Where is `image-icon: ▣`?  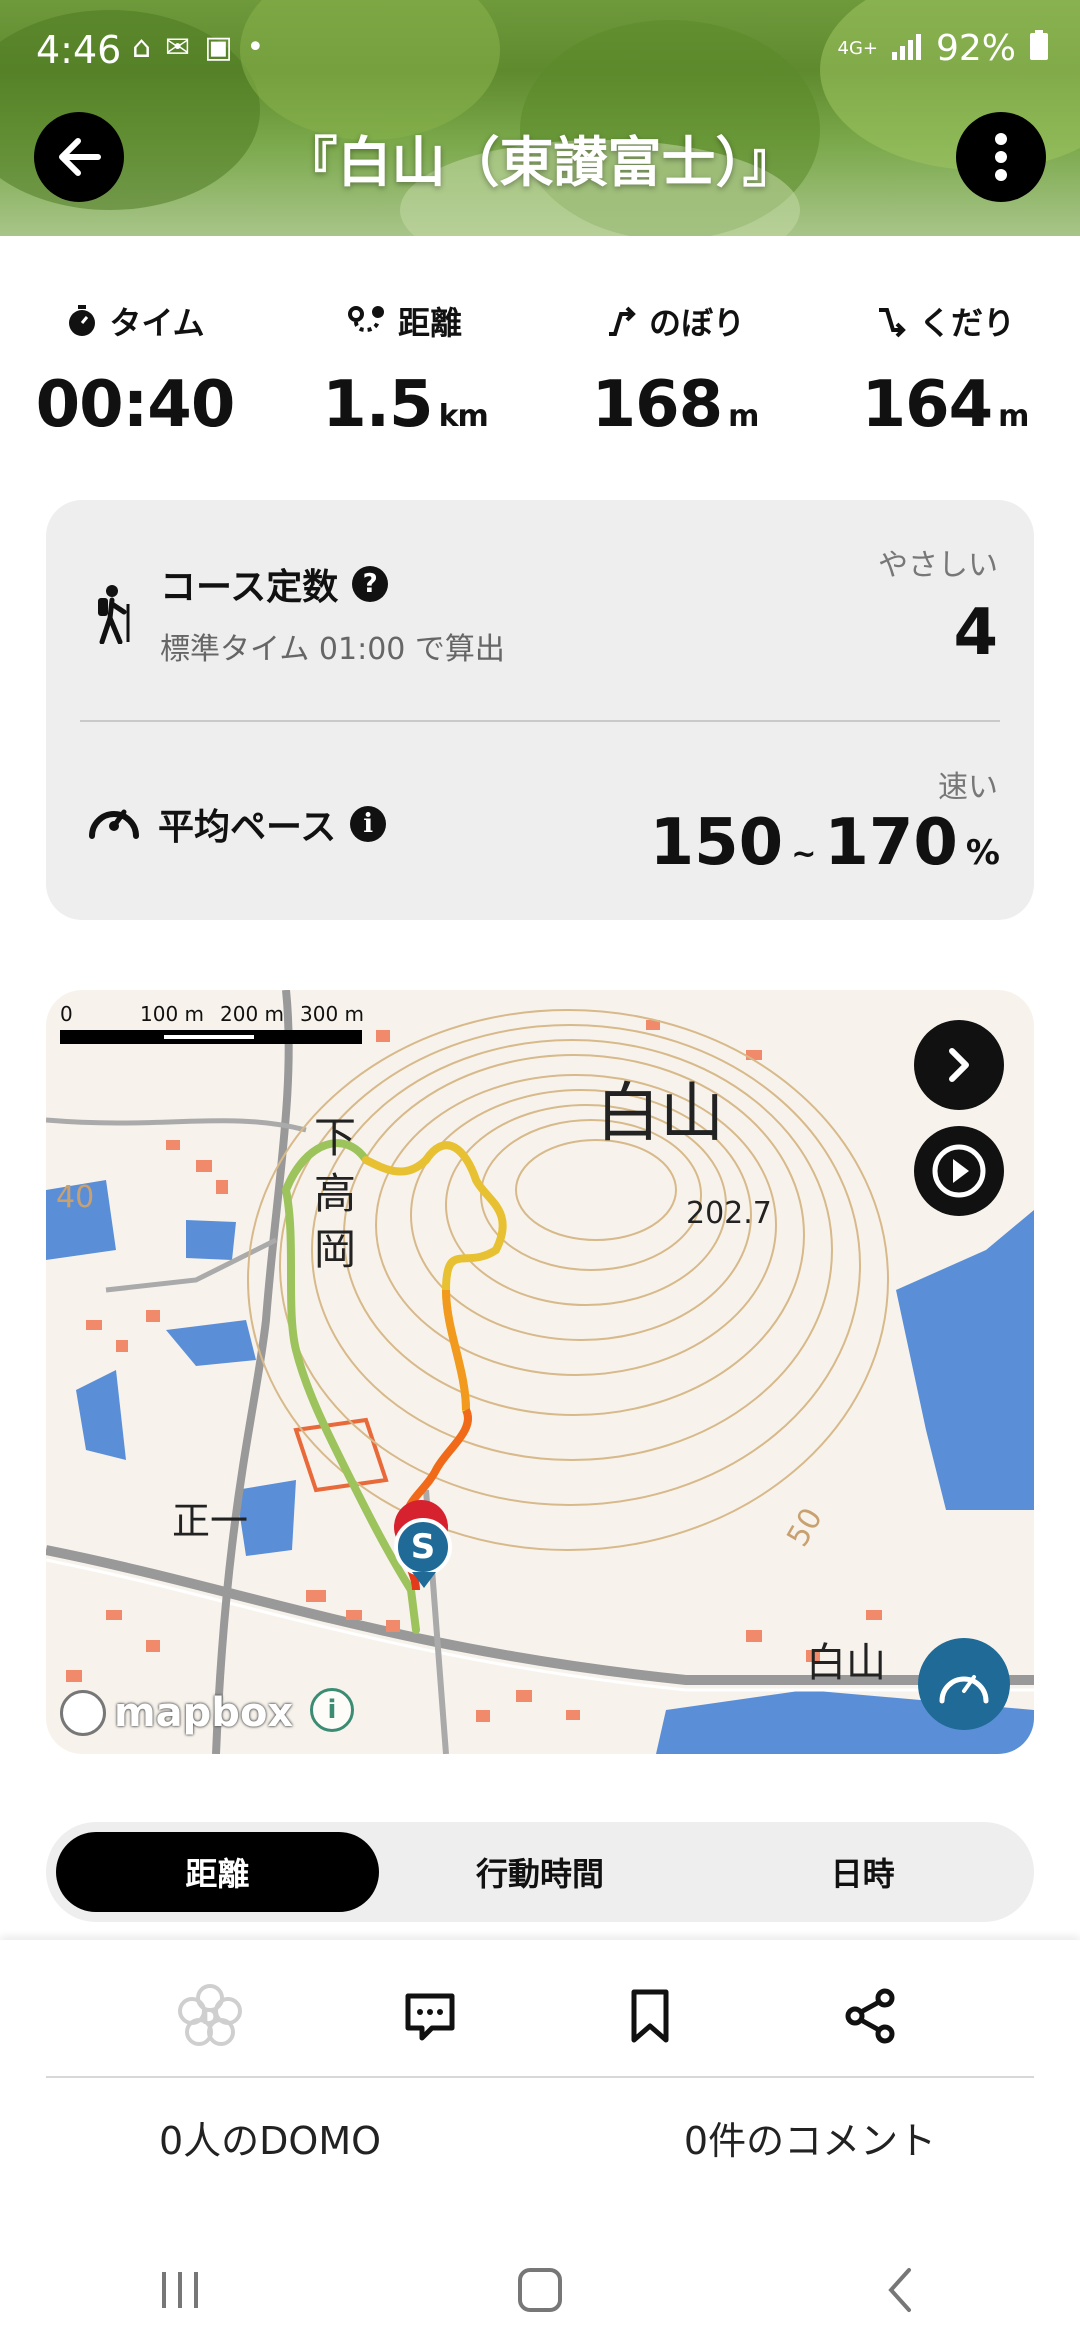 image-icon: ▣ is located at coordinates (218, 47).